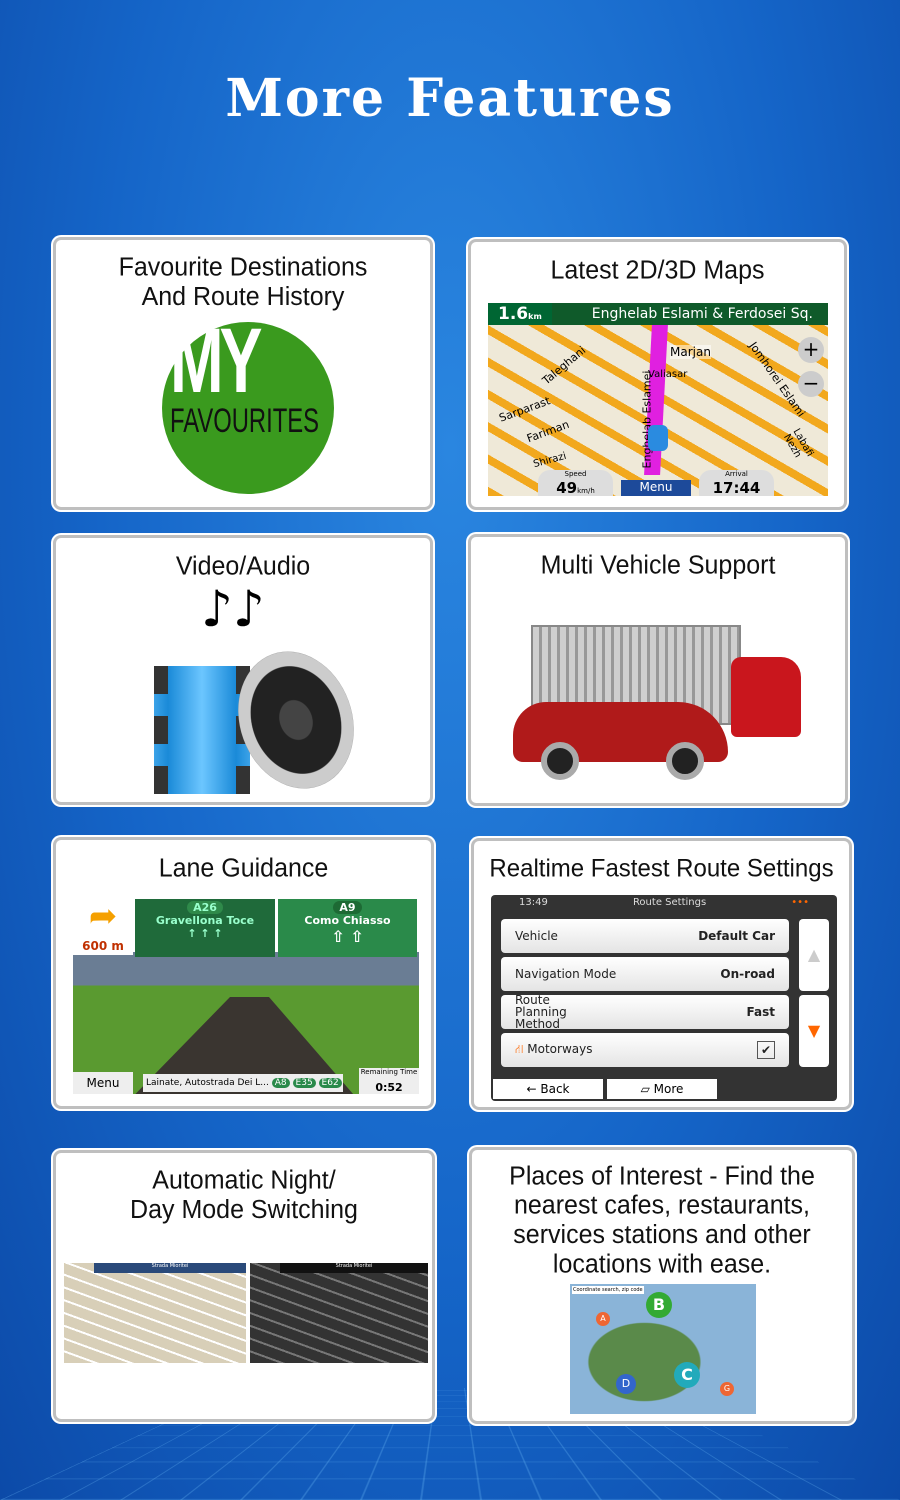 The image size is (900, 1500). Describe the element at coordinates (663, 1349) in the screenshot. I see `poi-map: Coordinate search, zip code B A C D G` at that location.